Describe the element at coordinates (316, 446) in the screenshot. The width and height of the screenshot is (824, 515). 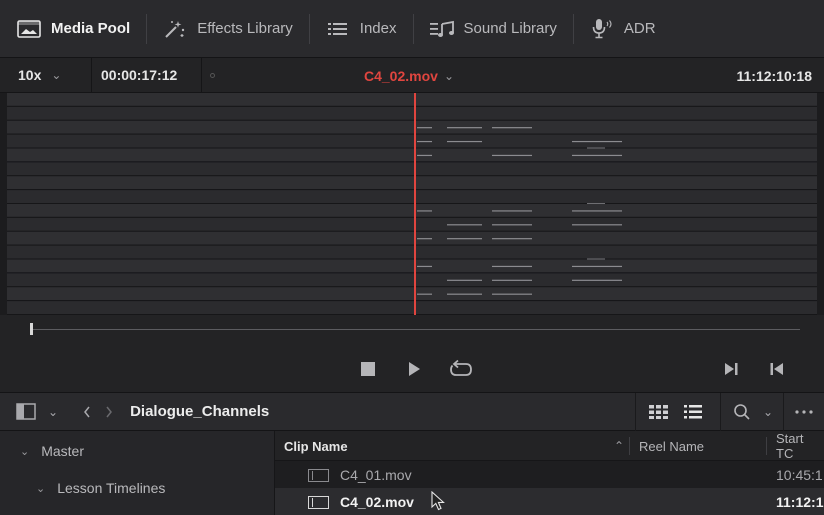
I see `column-header-clip-name: Clip Name` at that location.